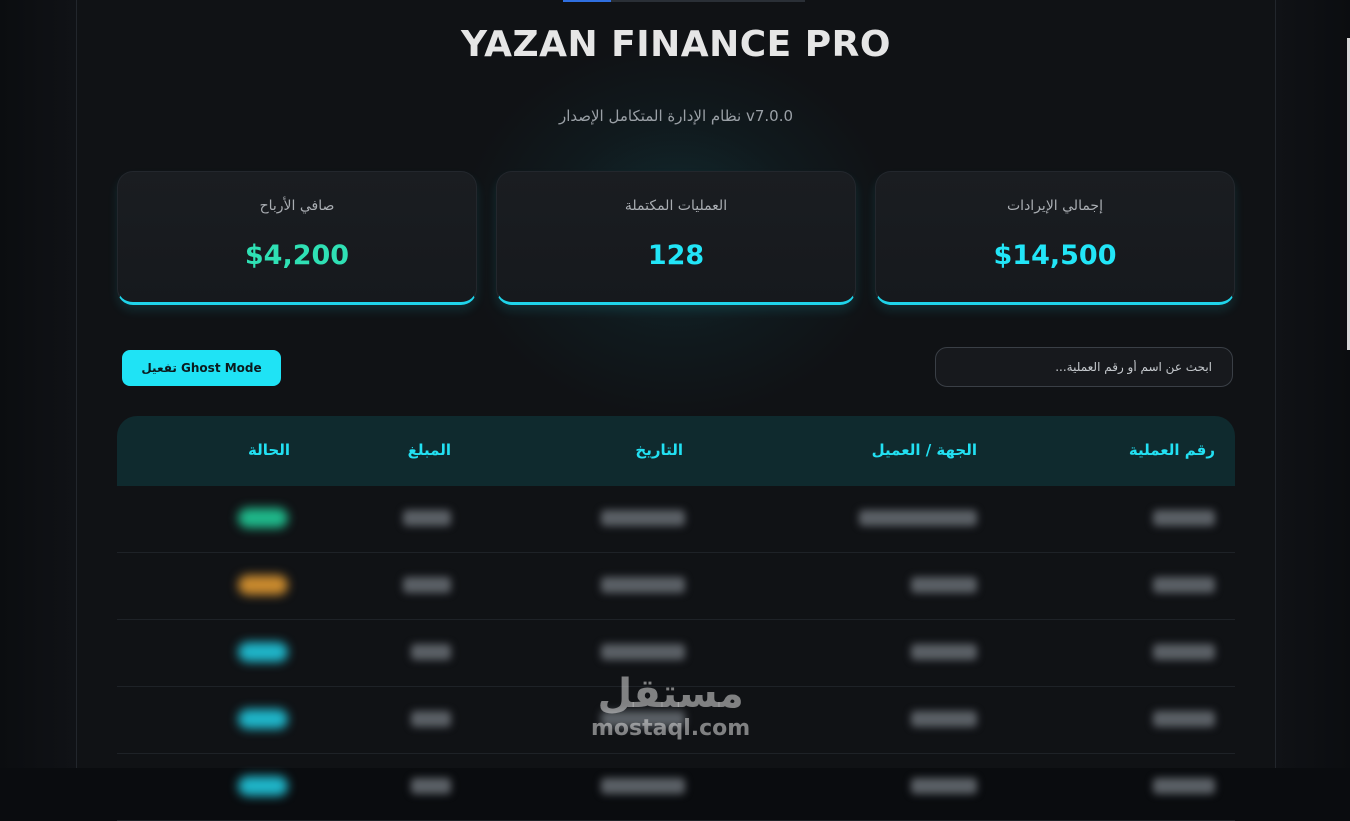  I want to click on watermark: مستقل mostaql.com, so click(670, 707).